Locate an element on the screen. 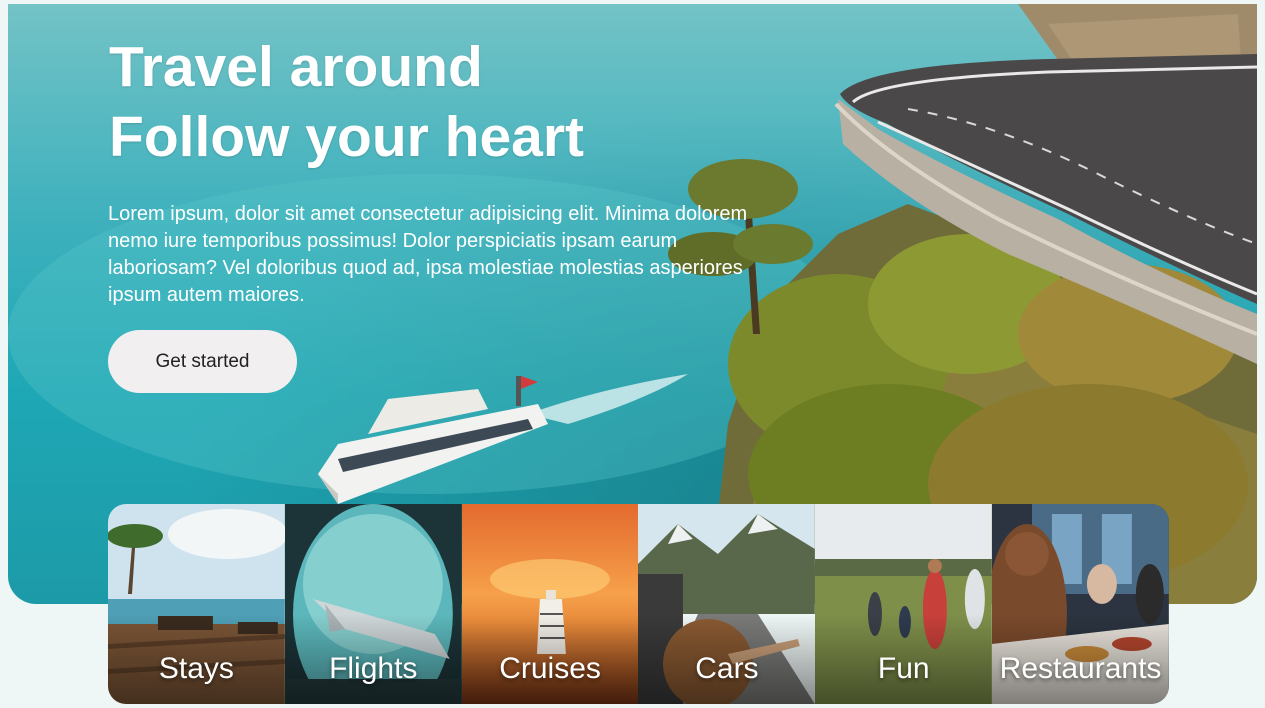  category-label: Fun is located at coordinates (903, 668).